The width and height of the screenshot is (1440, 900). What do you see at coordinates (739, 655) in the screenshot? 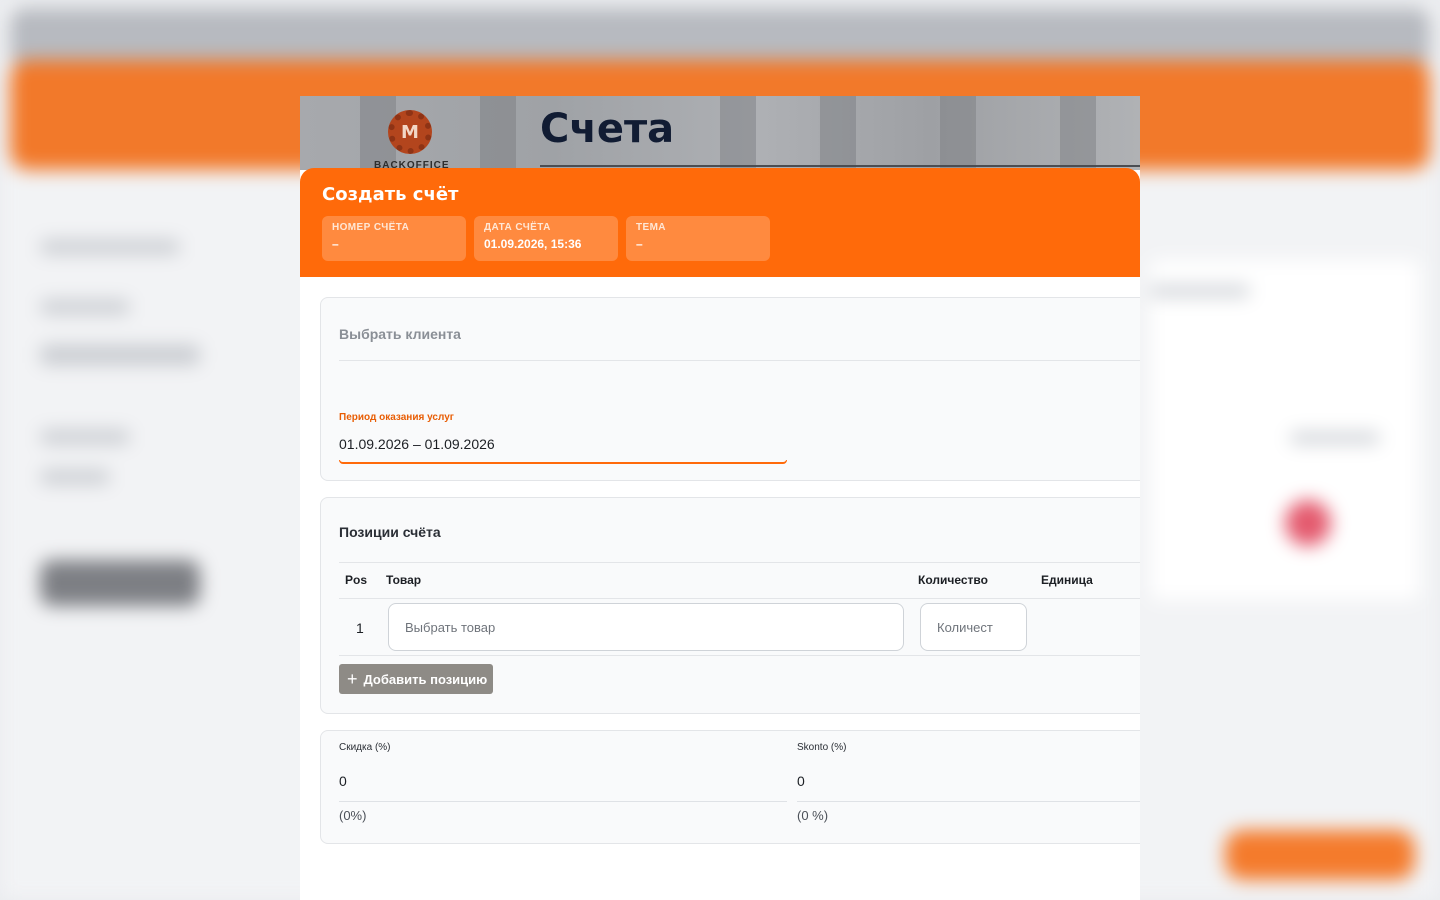
I see `table-row-divider` at bounding box center [739, 655].